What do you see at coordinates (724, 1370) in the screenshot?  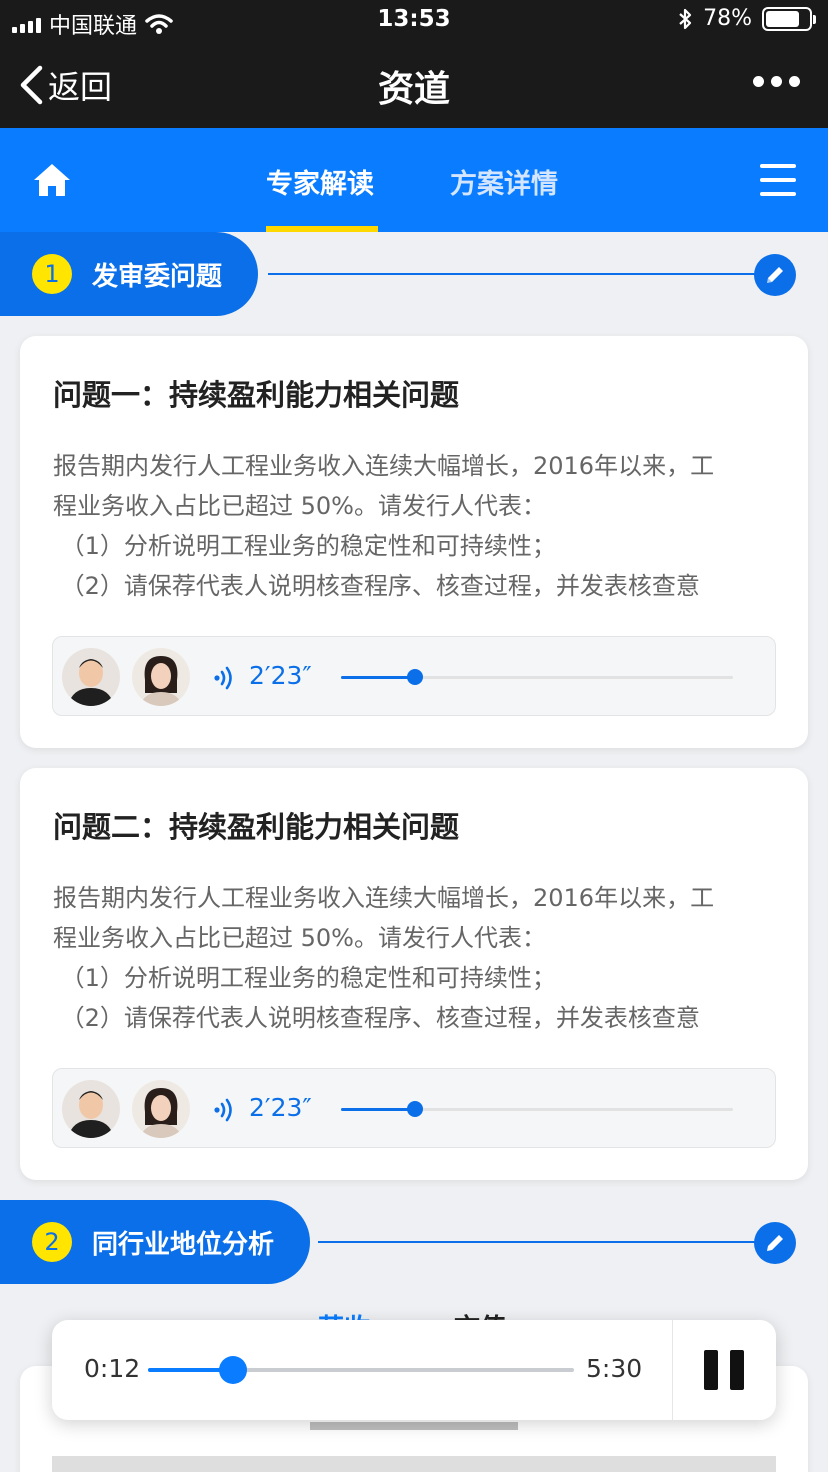 I see `pause-button` at bounding box center [724, 1370].